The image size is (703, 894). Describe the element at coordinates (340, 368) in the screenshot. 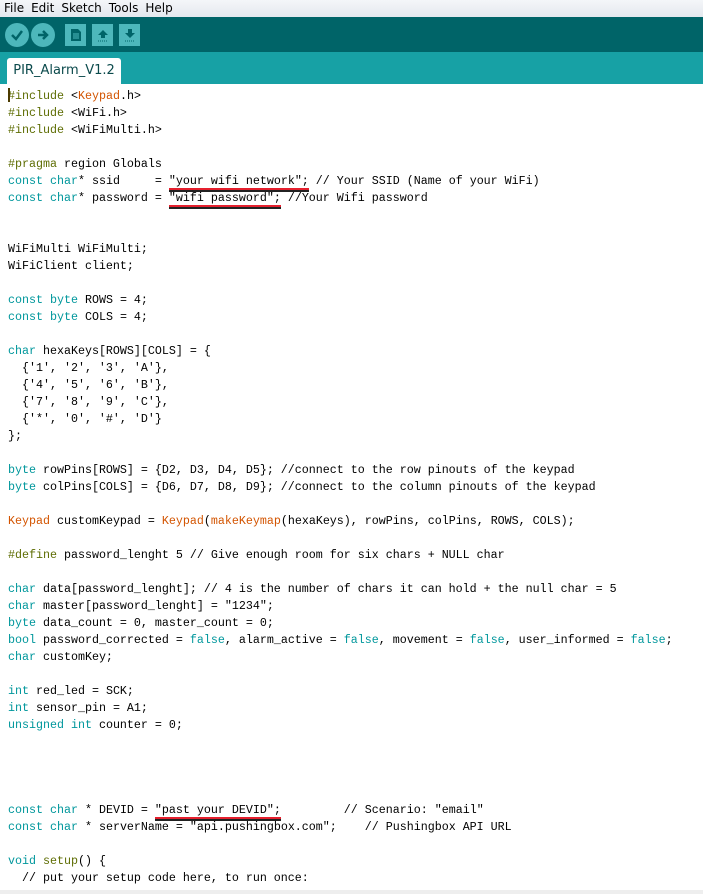

I see `code-line: {'1', '2', '3', 'A'},` at that location.